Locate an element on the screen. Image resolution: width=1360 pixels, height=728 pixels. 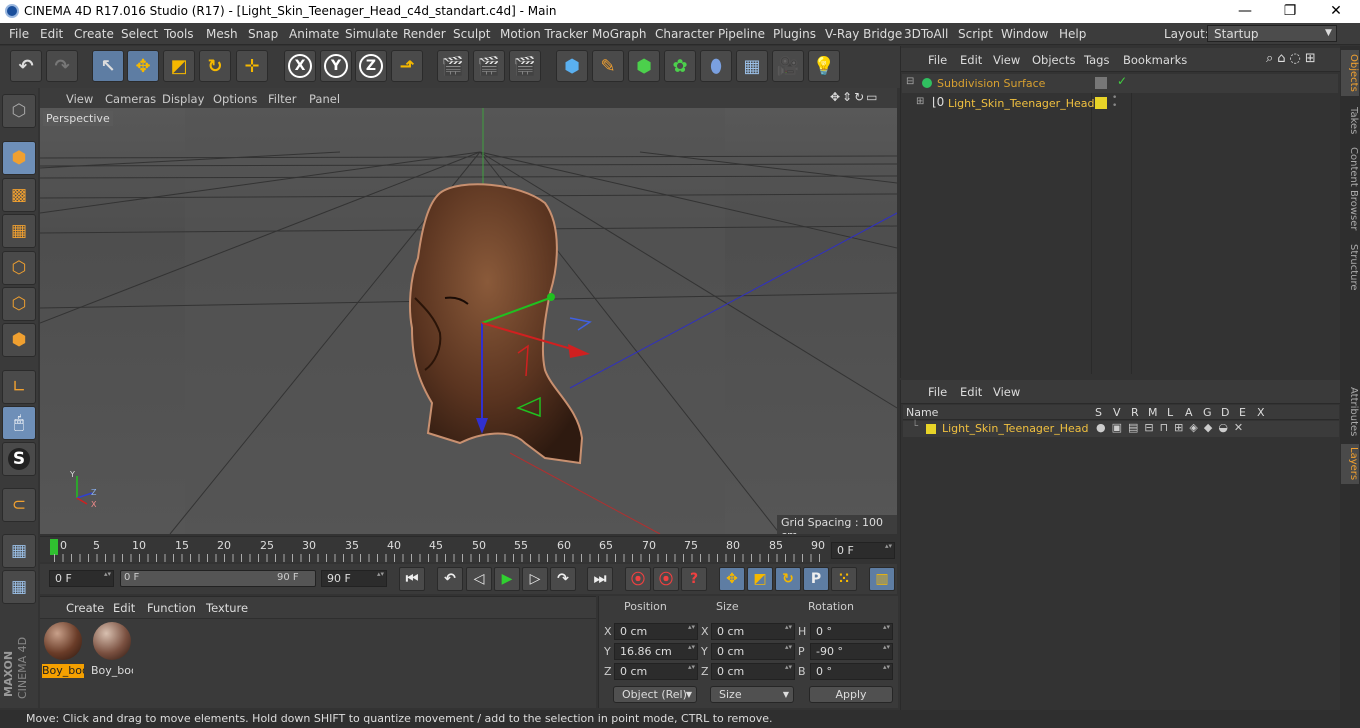
viewport-menu-cameras: Cameras is located at coordinates (130, 99).